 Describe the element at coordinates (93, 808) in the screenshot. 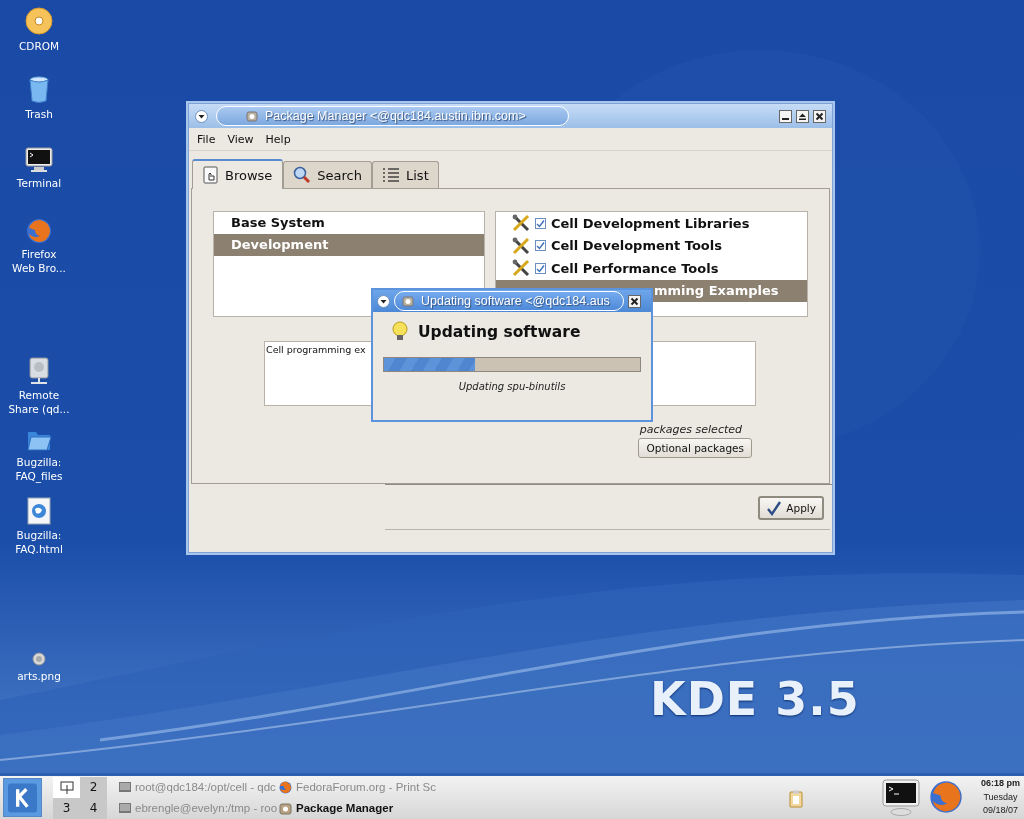

I see `desktop-pager-cell: 4` at that location.